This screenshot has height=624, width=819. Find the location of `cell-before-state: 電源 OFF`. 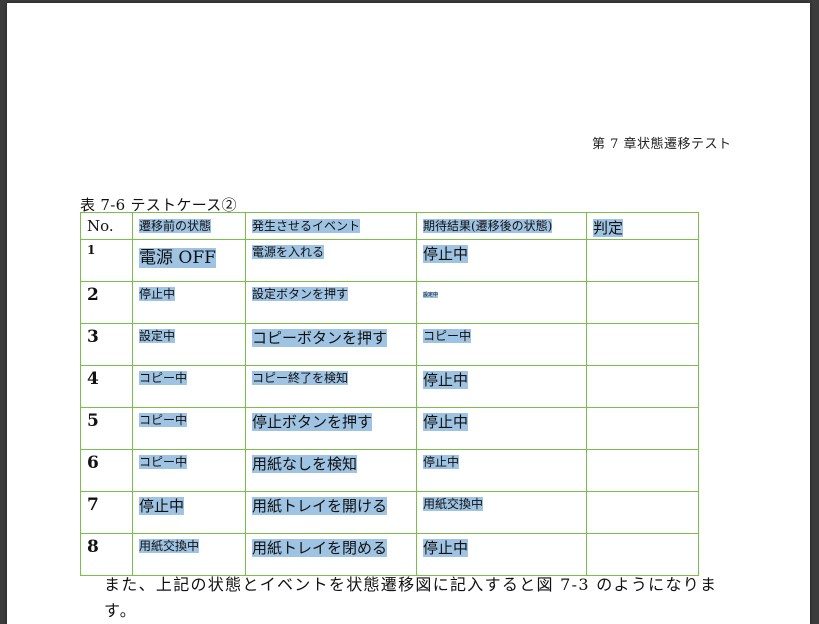

cell-before-state: 電源 OFF is located at coordinates (189, 260).